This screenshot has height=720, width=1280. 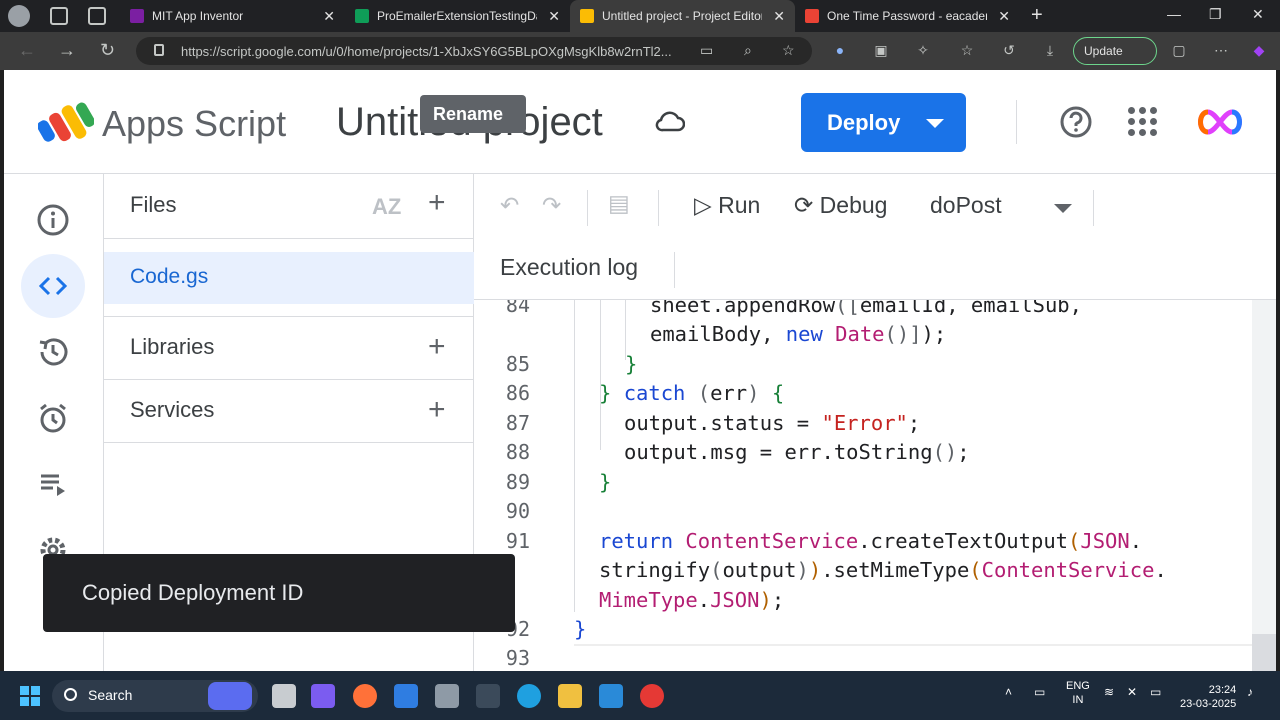 I want to click on libraries-heading: Libraries, so click(x=172, y=346).